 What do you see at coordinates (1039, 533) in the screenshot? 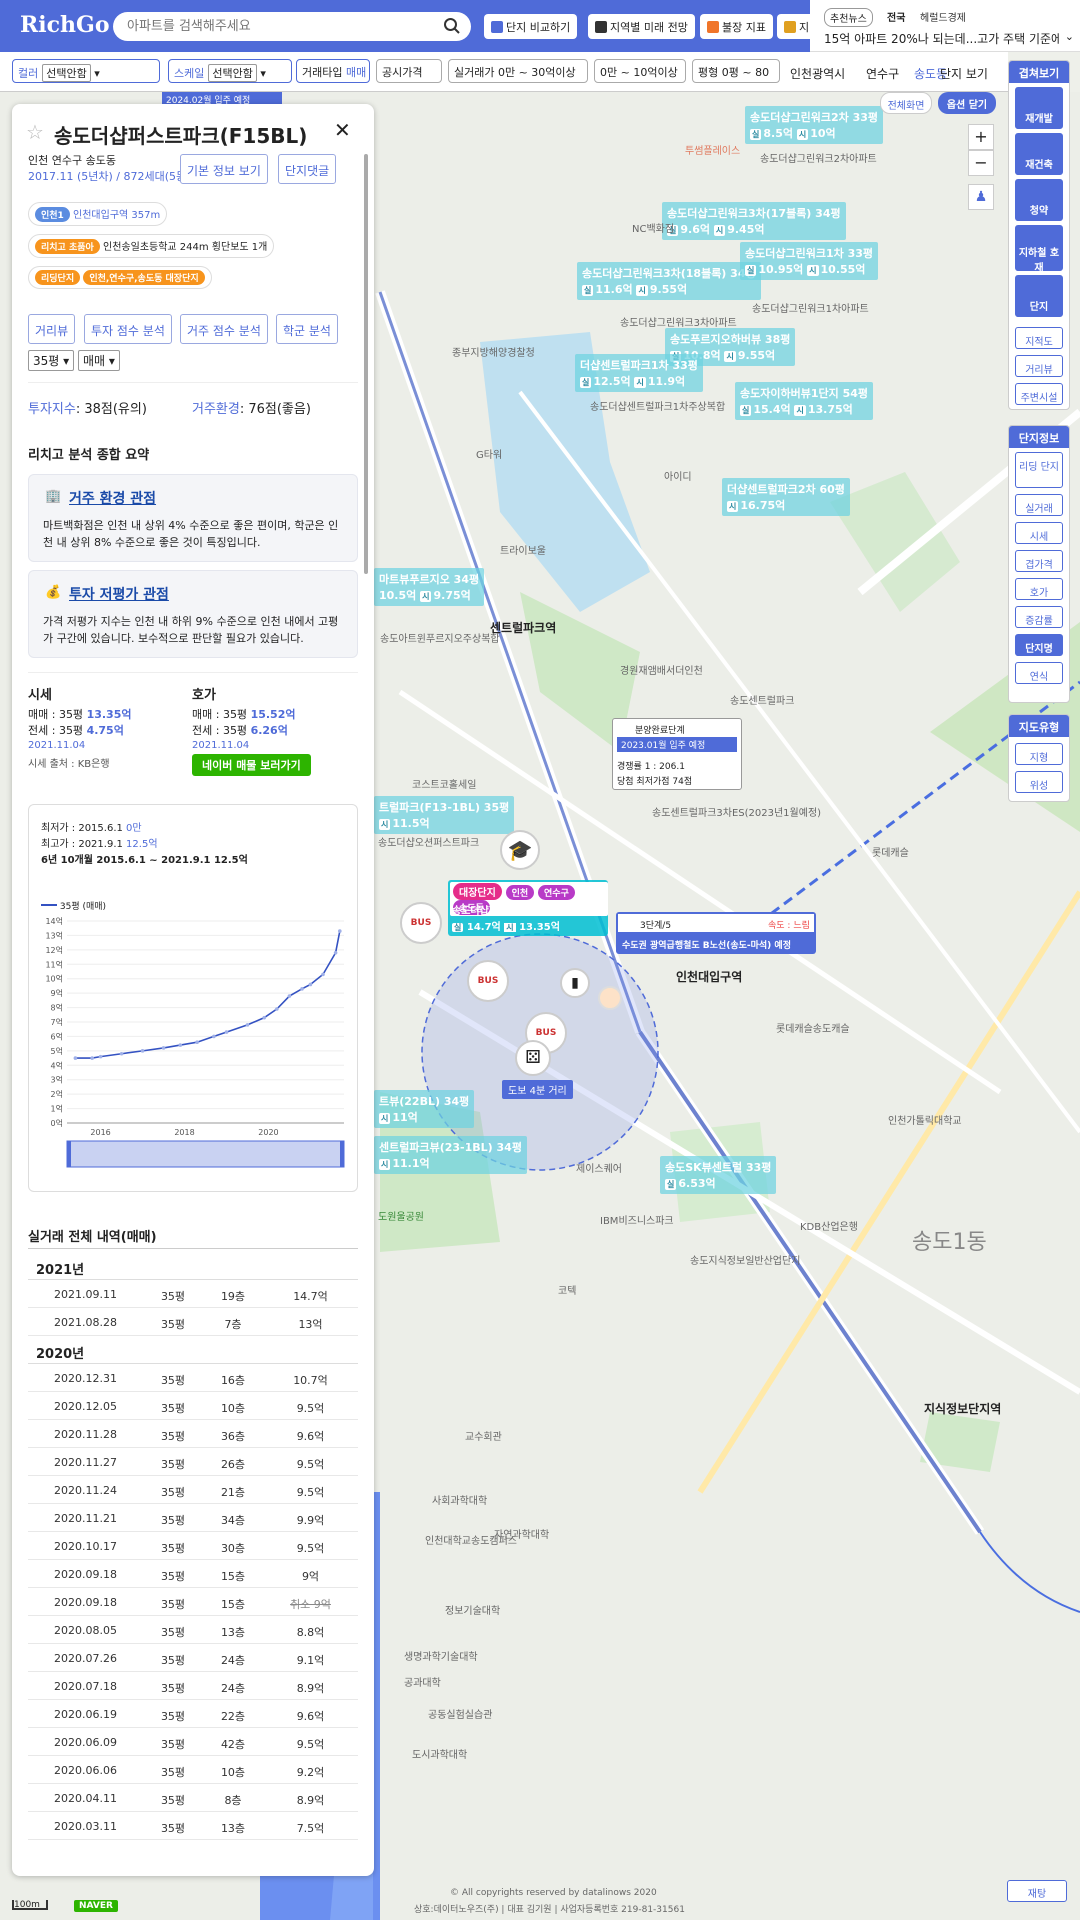
I see `market-price-button: 시세` at bounding box center [1039, 533].